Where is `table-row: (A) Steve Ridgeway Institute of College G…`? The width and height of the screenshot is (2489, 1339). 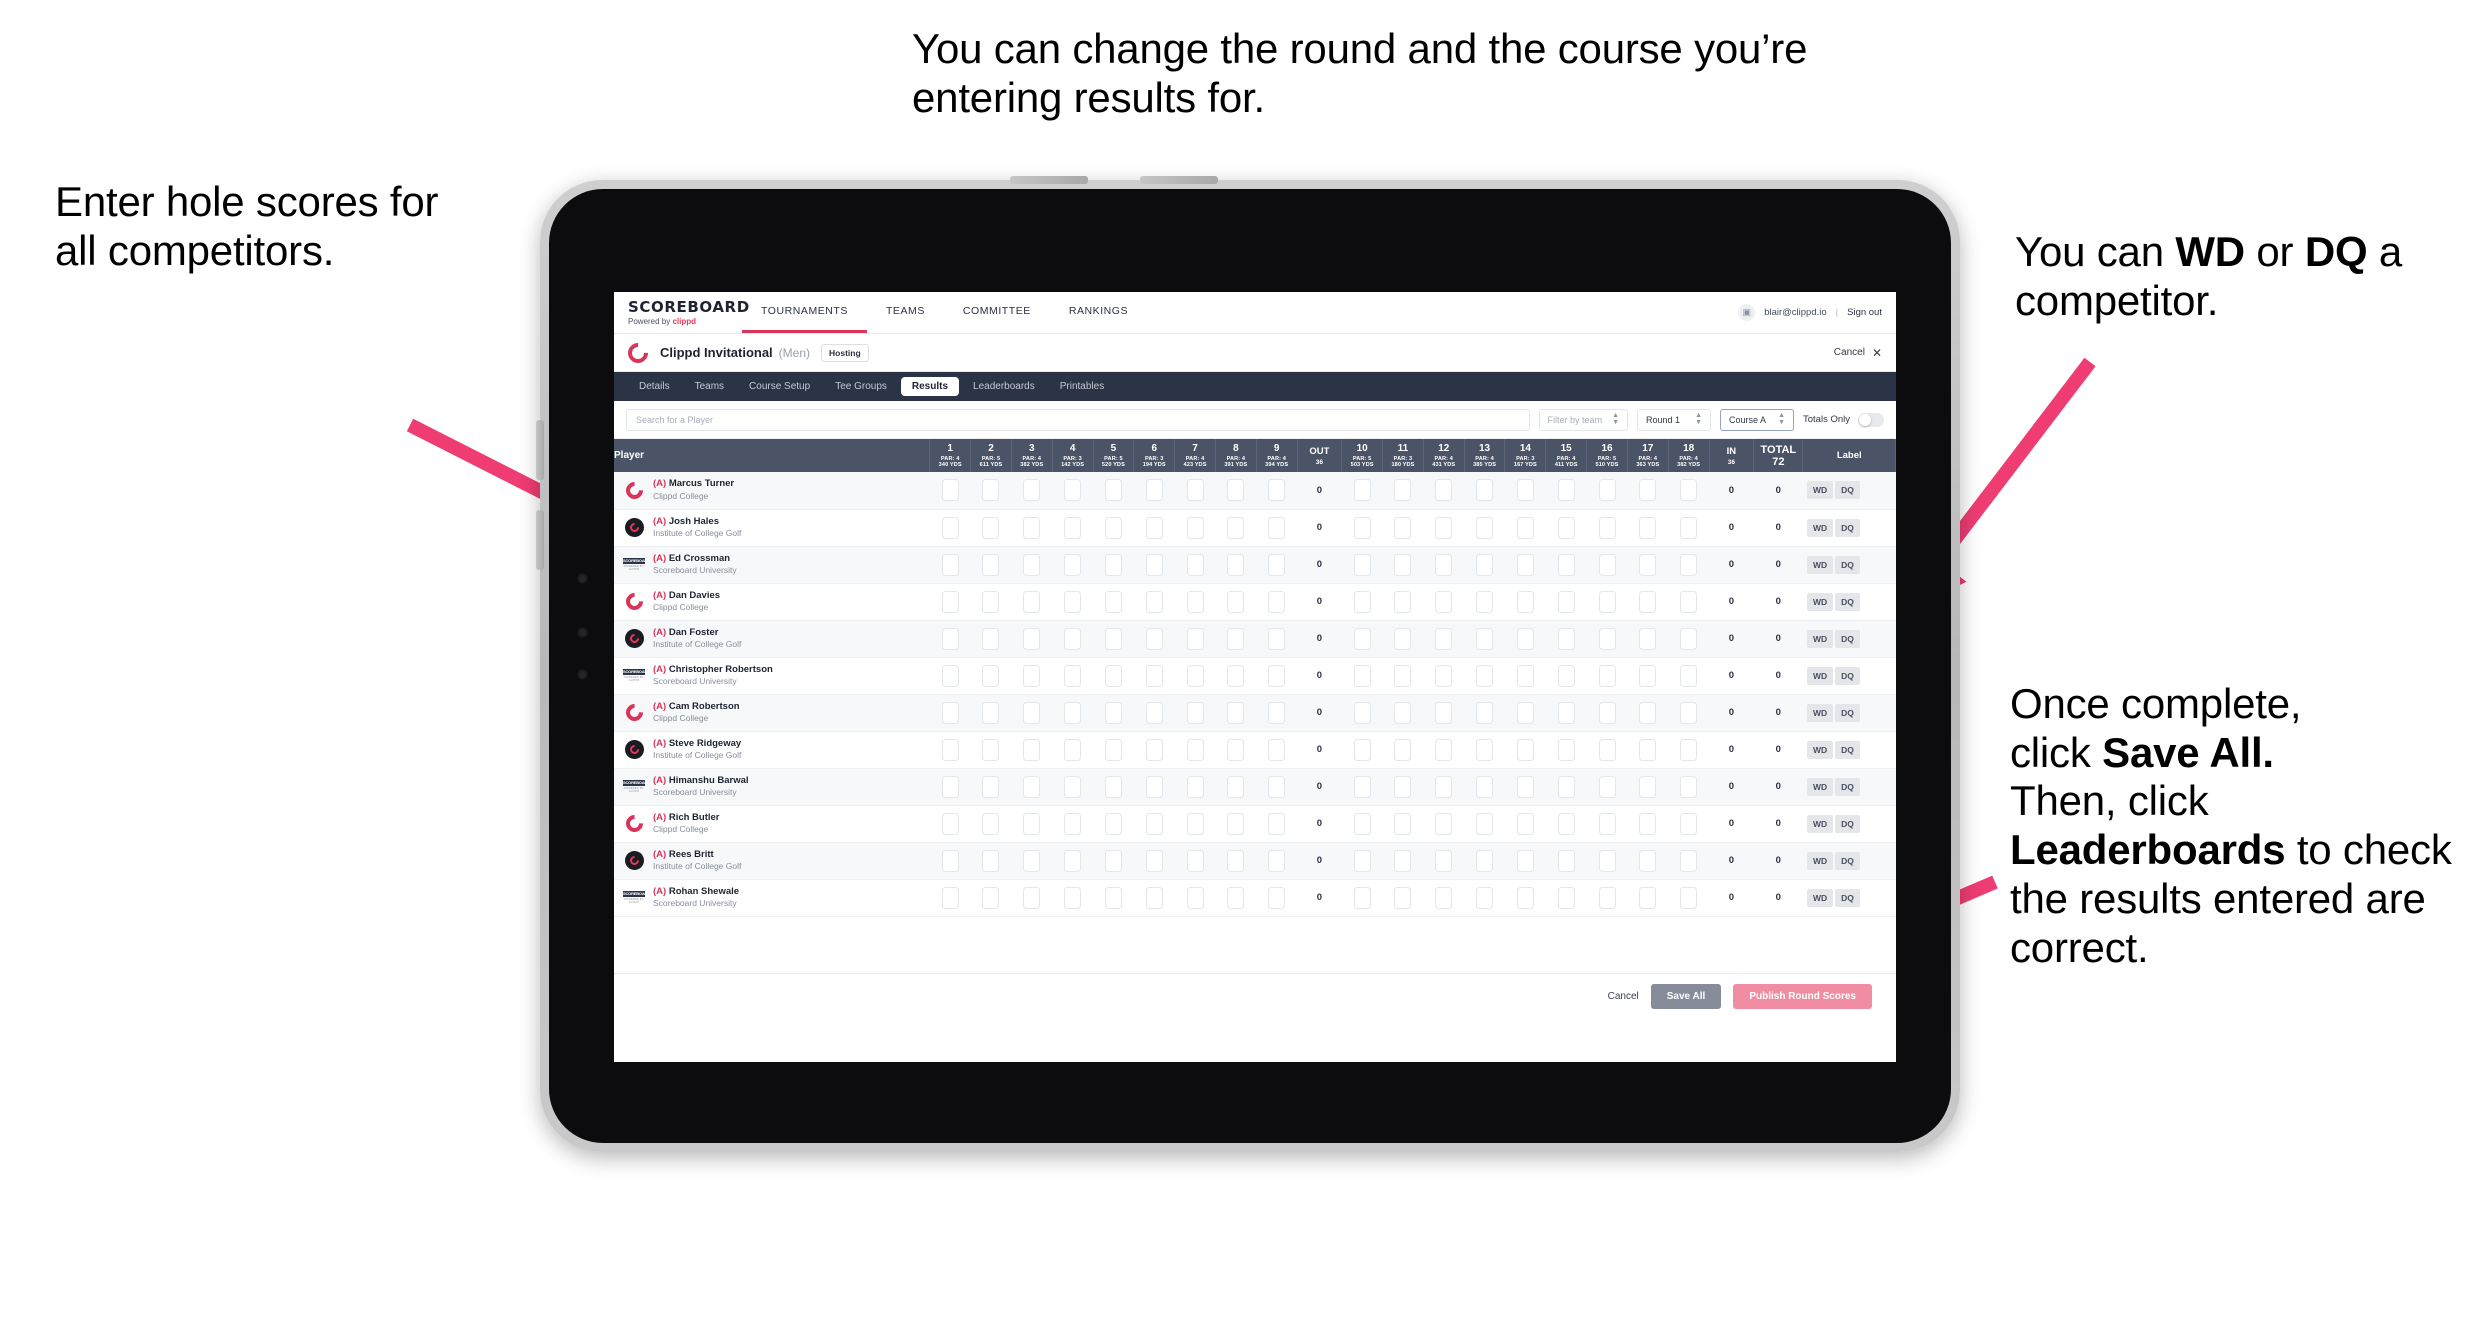
table-row: (A) Steve Ridgeway Institute of College G… is located at coordinates (1255, 750).